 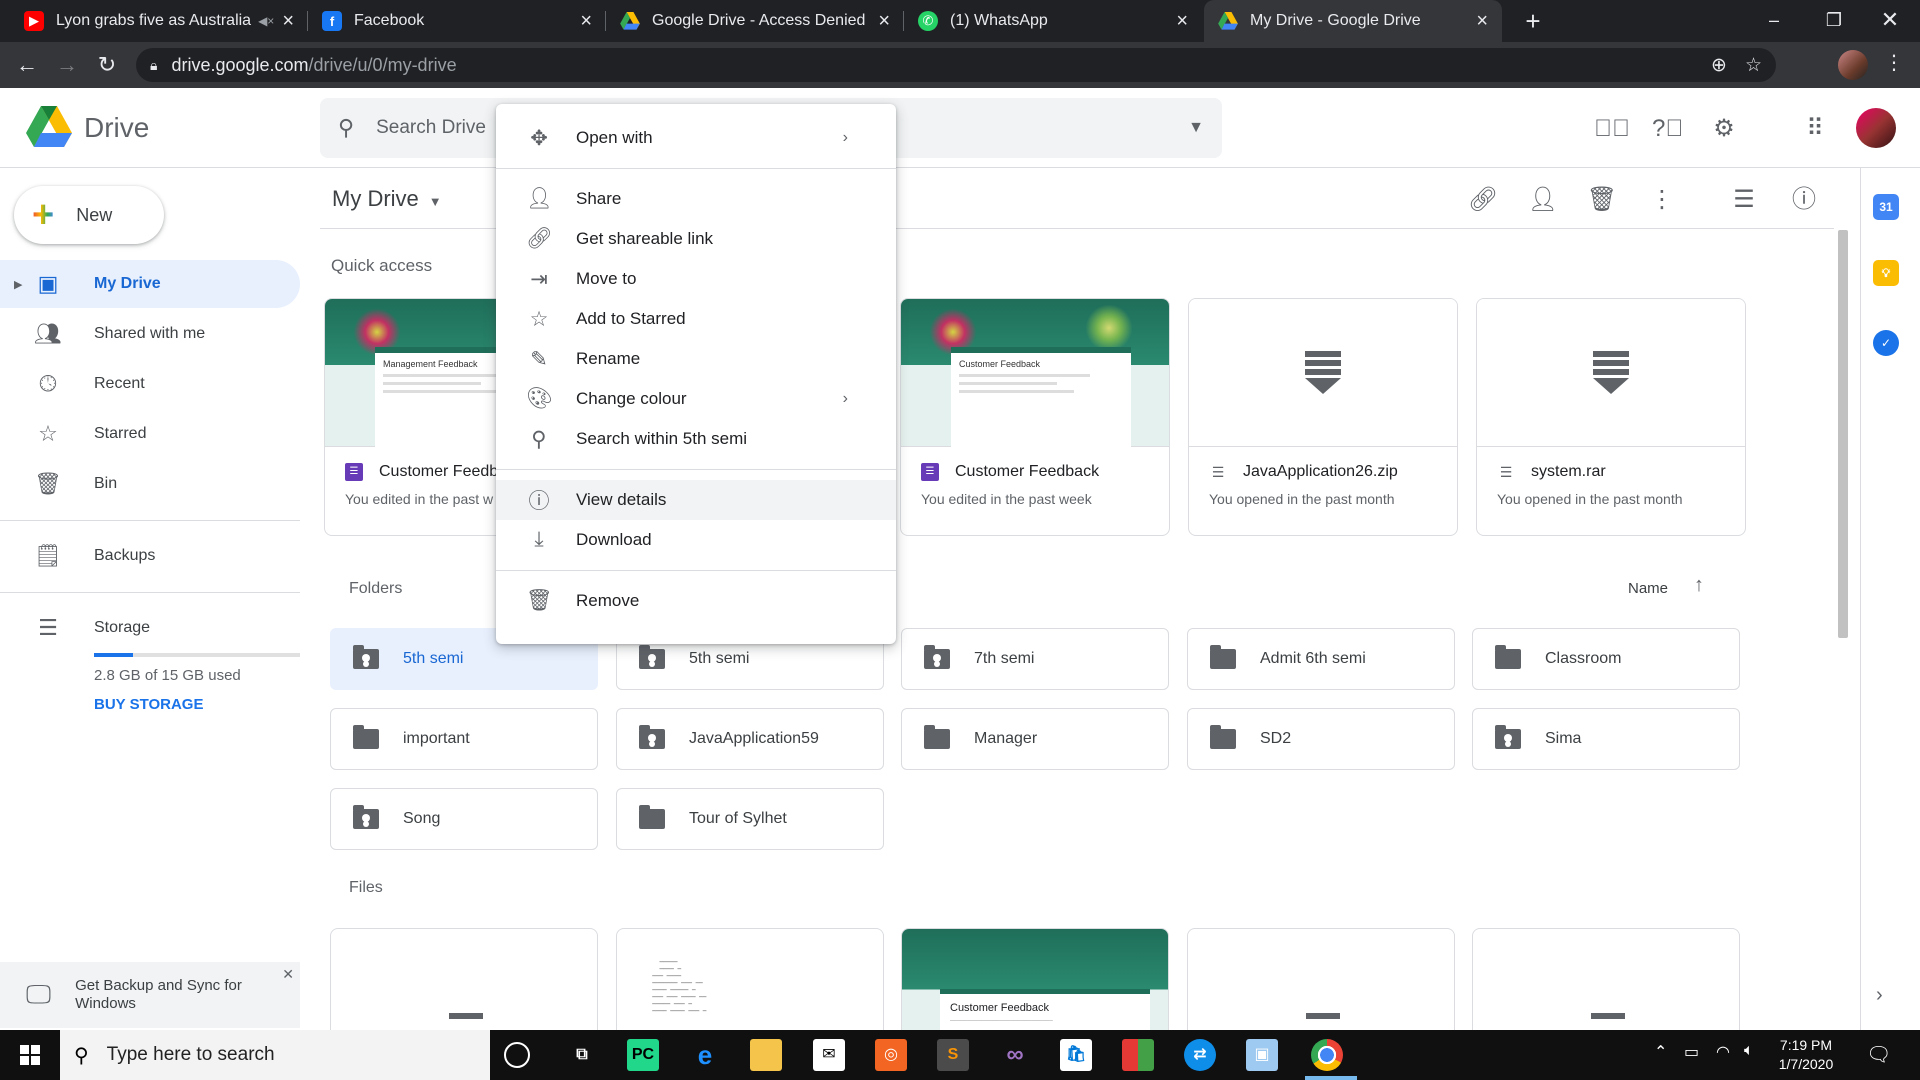 What do you see at coordinates (1699, 585) in the screenshot?
I see `arrow-up-icon: ↑` at bounding box center [1699, 585].